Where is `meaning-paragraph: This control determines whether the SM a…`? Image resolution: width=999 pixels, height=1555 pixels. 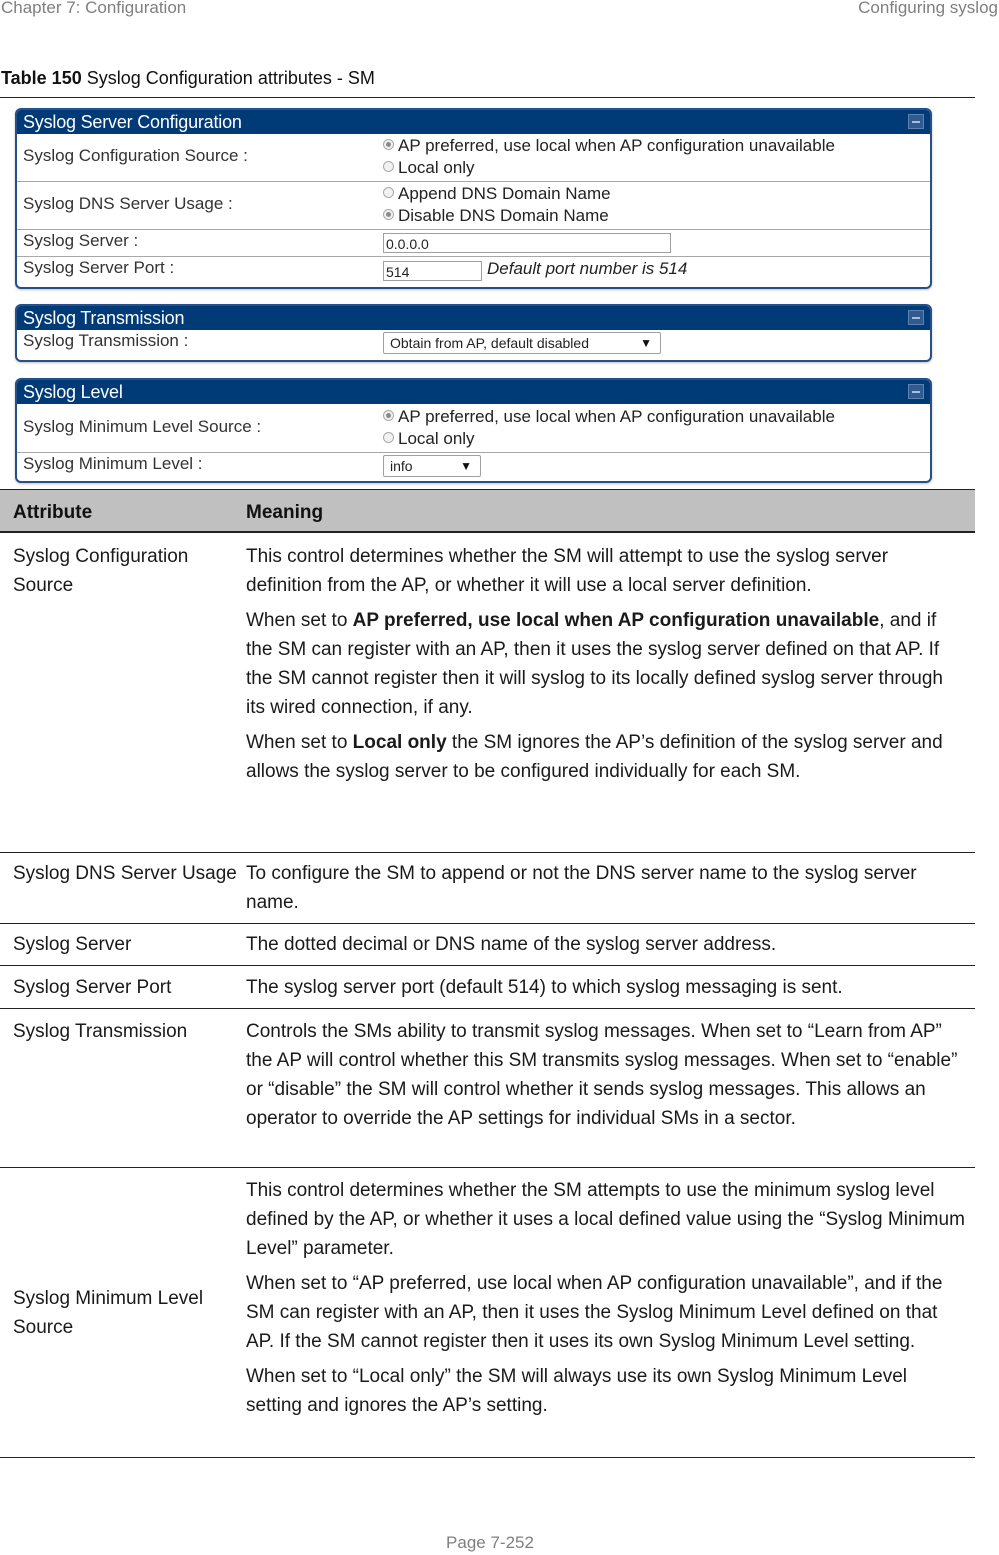
meaning-paragraph: This control determines whether the SM a… is located at coordinates (605, 1219).